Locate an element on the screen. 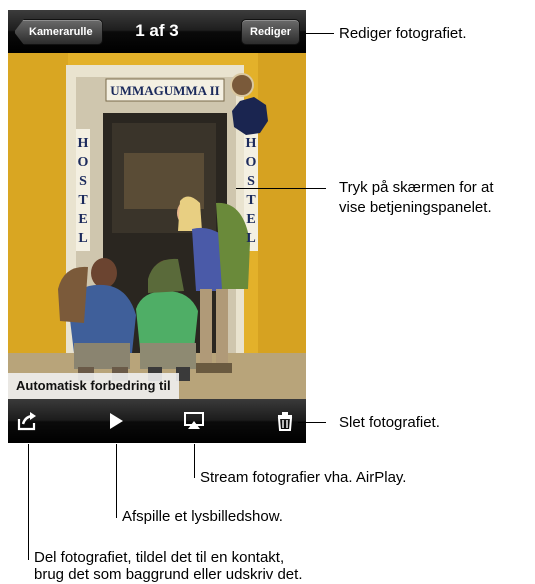 The image size is (535, 584). tap-callout-line is located at coordinates (281, 188).